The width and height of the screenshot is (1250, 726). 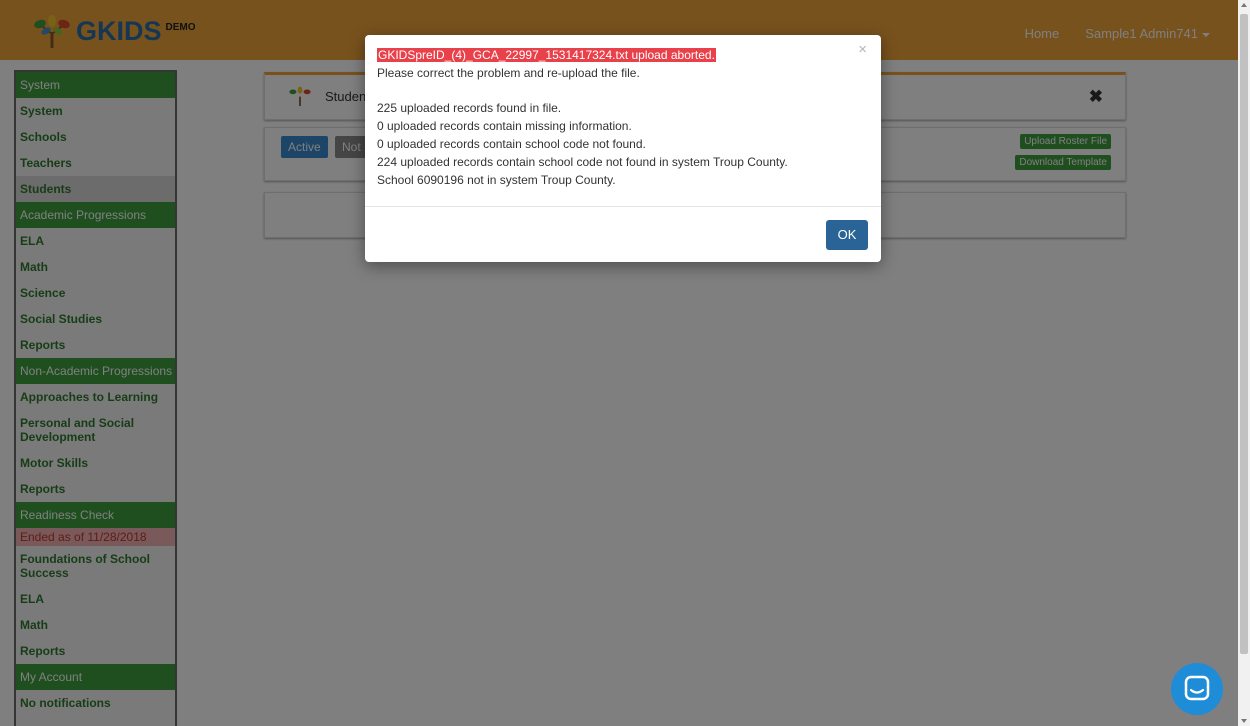 What do you see at coordinates (862, 49) in the screenshot?
I see `close-icon: ×` at bounding box center [862, 49].